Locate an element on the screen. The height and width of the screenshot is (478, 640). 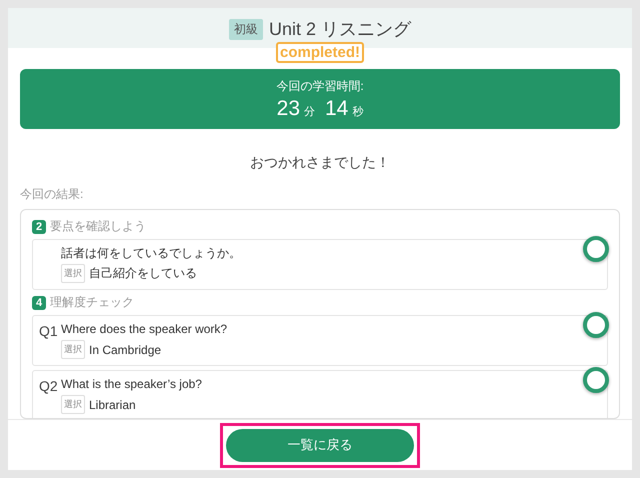
section-title: 理解度チェック is located at coordinates (92, 302).